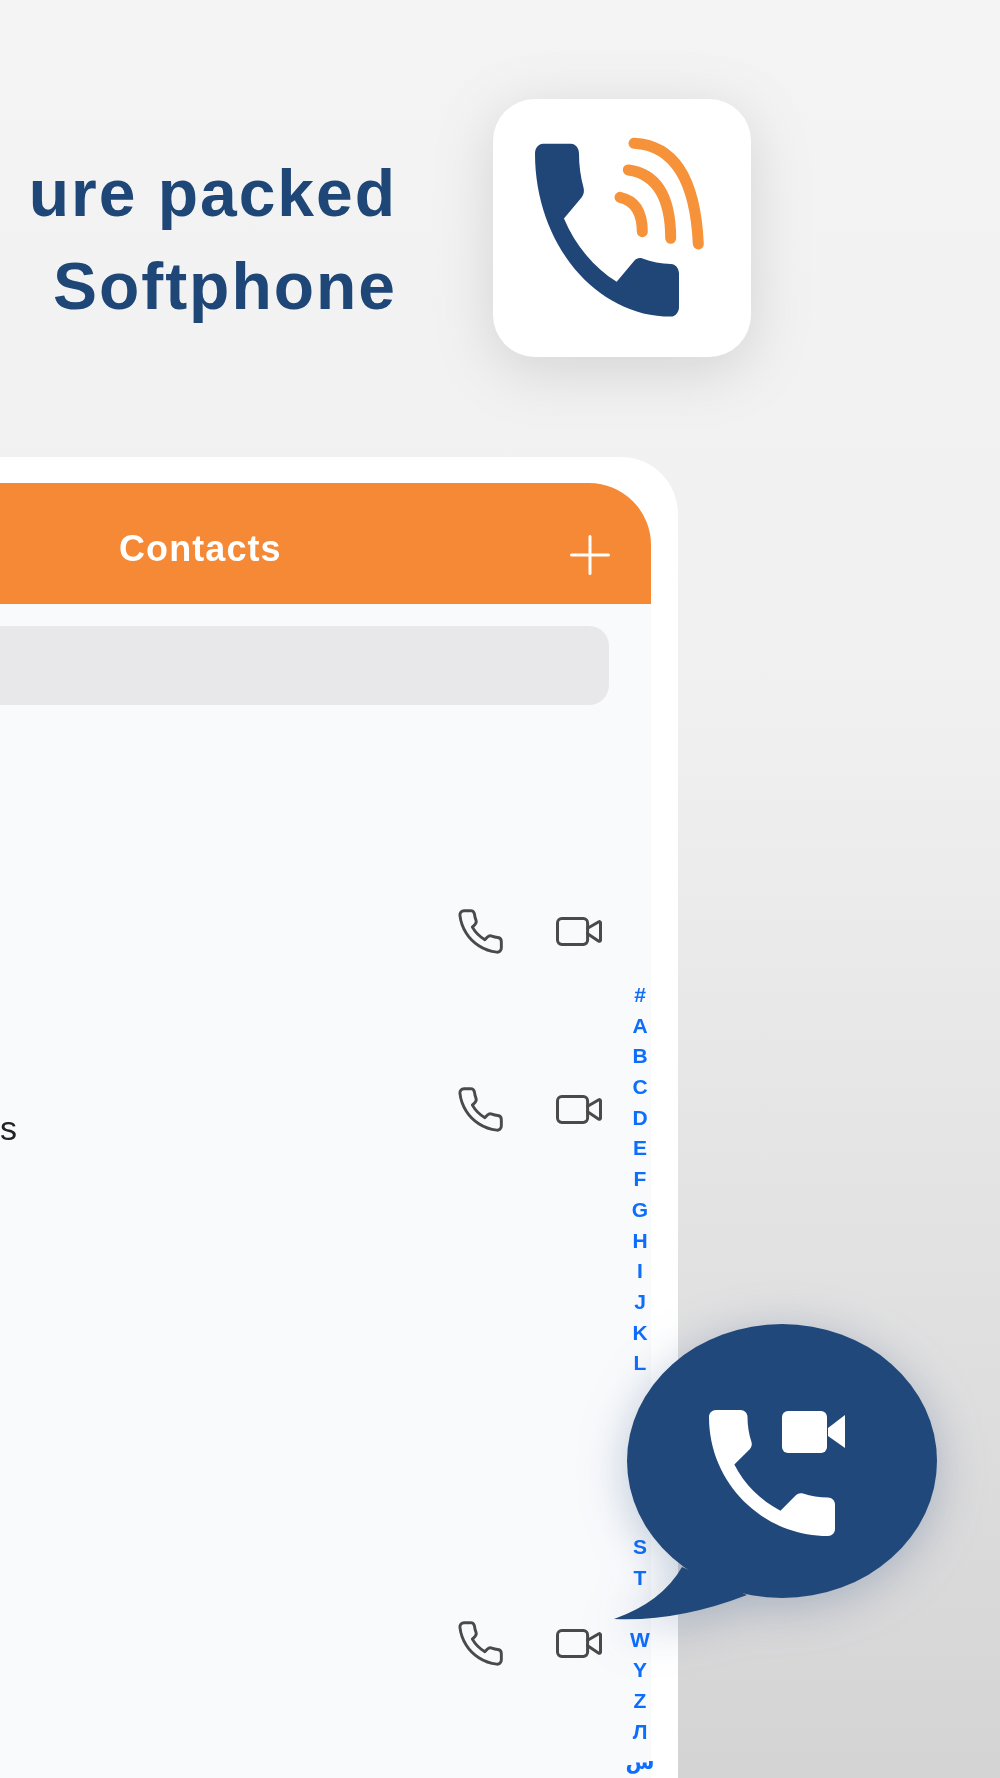 This screenshot has width=1000, height=1778. Describe the element at coordinates (640, 1332) in the screenshot. I see `index-letter: K` at that location.